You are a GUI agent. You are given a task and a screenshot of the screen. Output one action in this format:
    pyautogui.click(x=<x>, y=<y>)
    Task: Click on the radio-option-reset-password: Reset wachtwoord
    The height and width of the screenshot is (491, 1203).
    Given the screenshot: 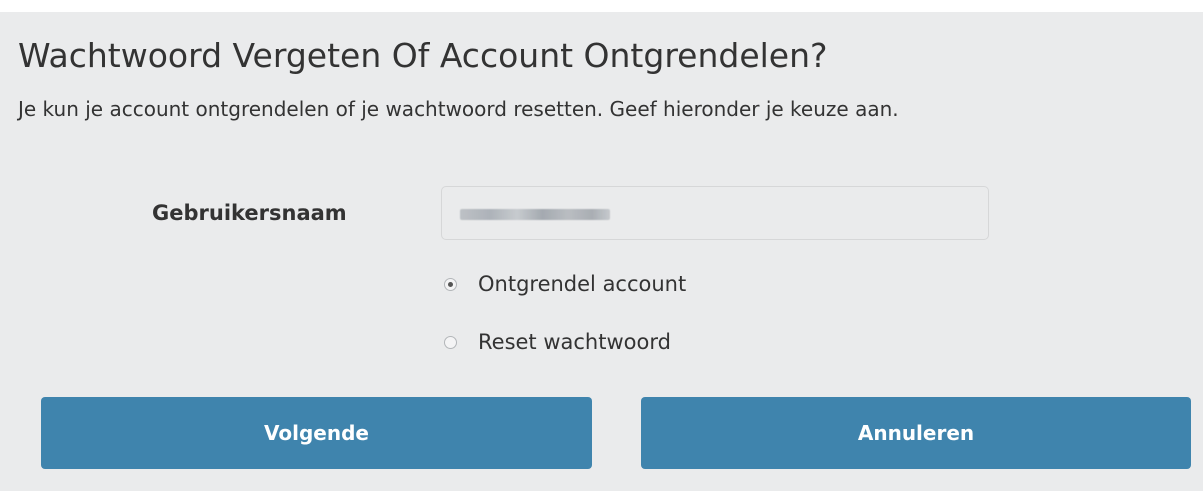 What is the action you would take?
    pyautogui.click(x=557, y=342)
    